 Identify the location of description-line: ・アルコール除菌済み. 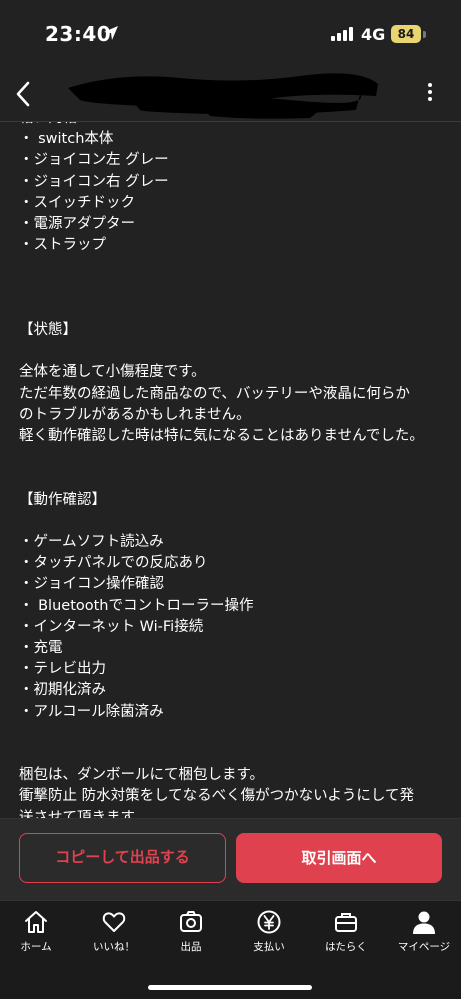
(91, 711).